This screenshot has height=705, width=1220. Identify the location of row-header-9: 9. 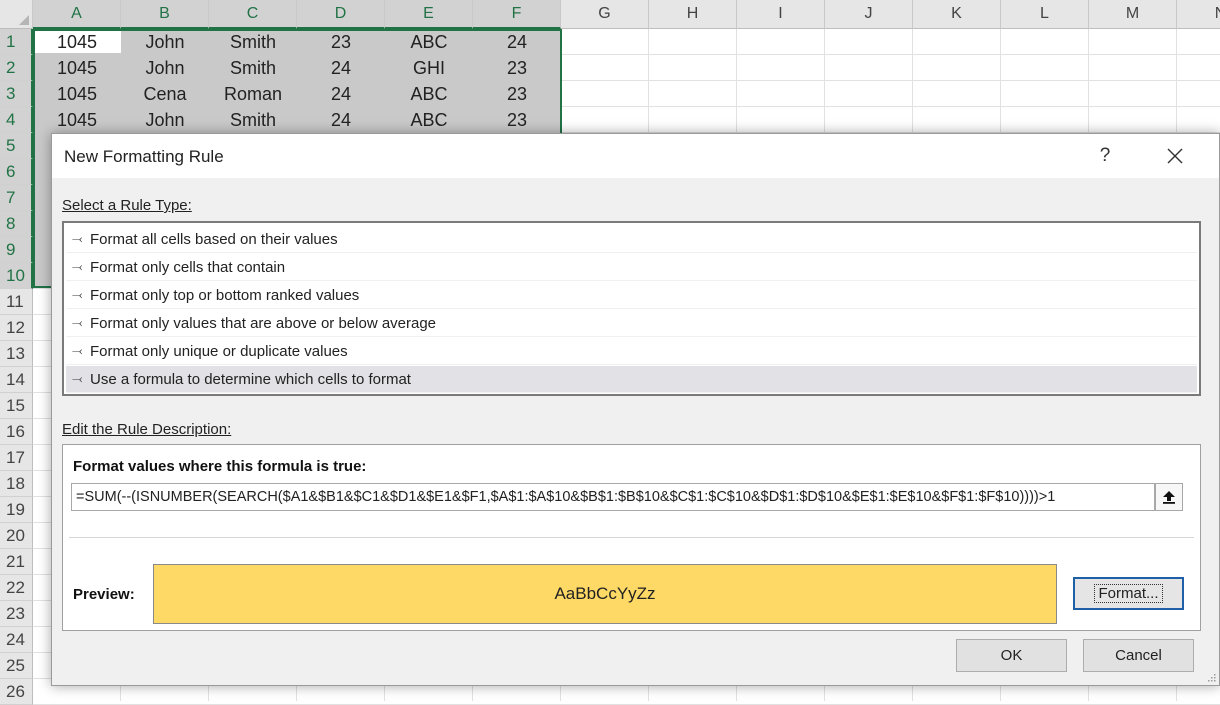
(16, 250).